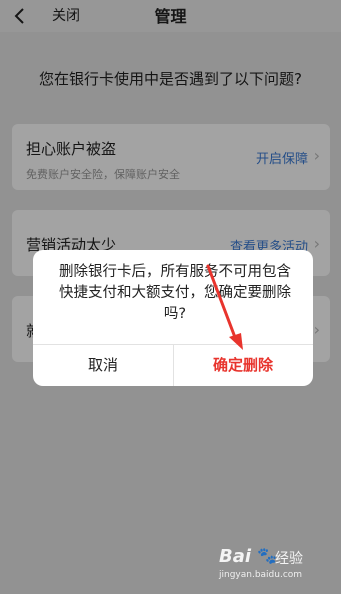 The width and height of the screenshot is (341, 594). What do you see at coordinates (103, 365) in the screenshot?
I see `cancel-button: 取消` at bounding box center [103, 365].